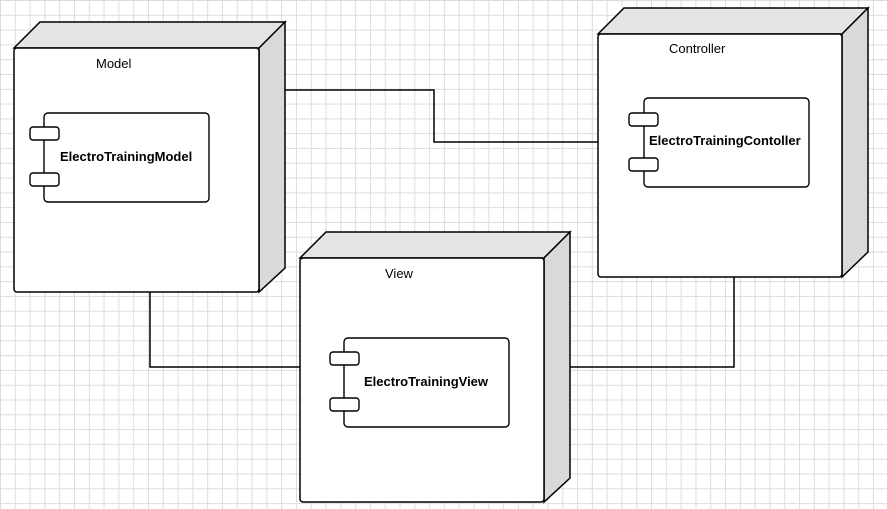 This screenshot has width=887, height=509. I want to click on node-controller-top, so click(733, 21).